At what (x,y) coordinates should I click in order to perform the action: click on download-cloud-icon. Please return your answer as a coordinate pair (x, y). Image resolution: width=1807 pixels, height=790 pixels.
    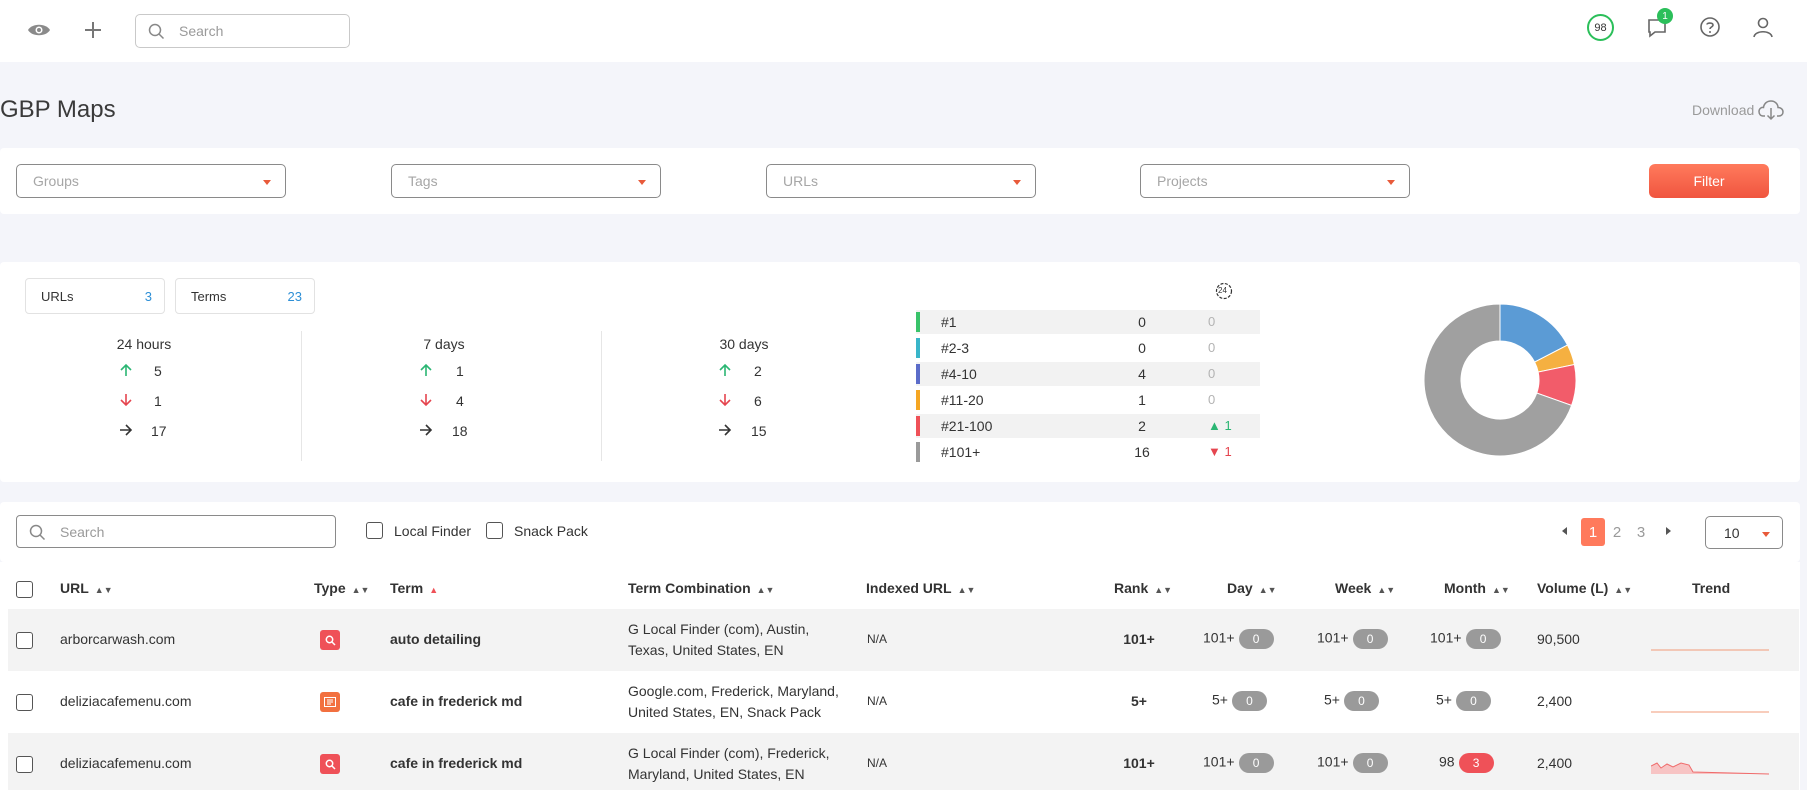
    Looking at the image, I should click on (1771, 110).